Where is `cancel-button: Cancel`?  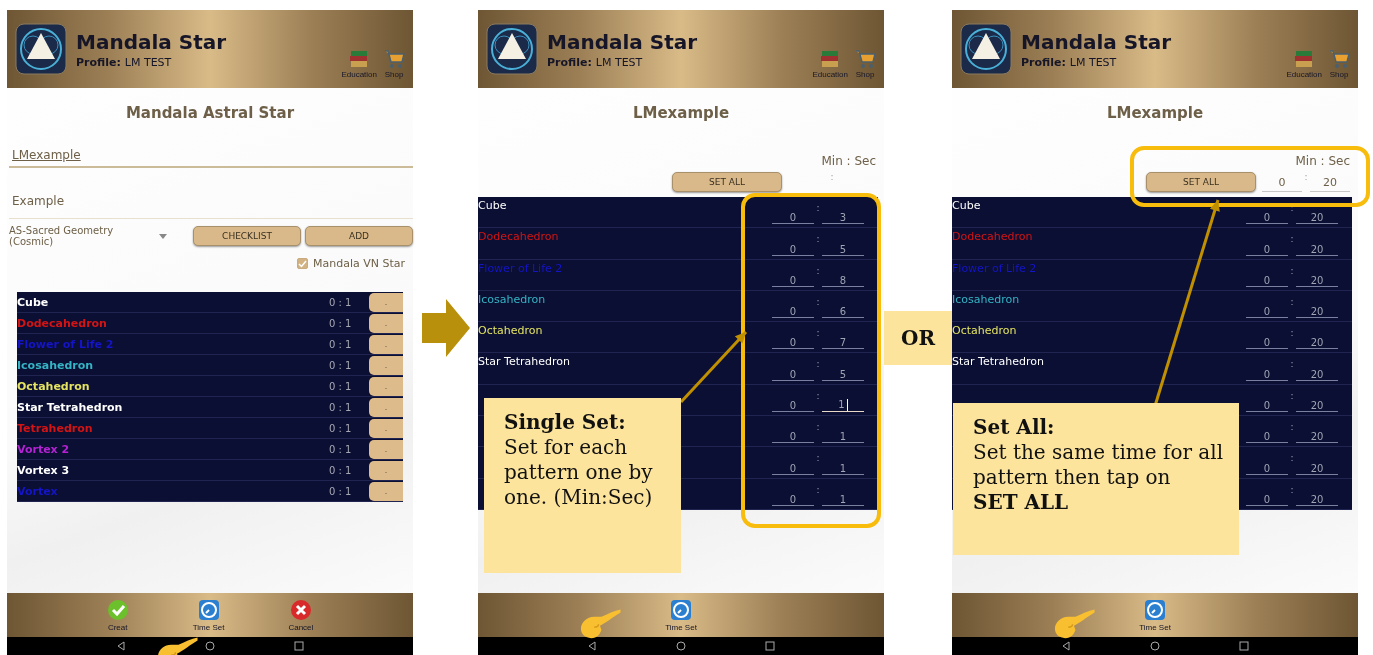 cancel-button: Cancel is located at coordinates (301, 615).